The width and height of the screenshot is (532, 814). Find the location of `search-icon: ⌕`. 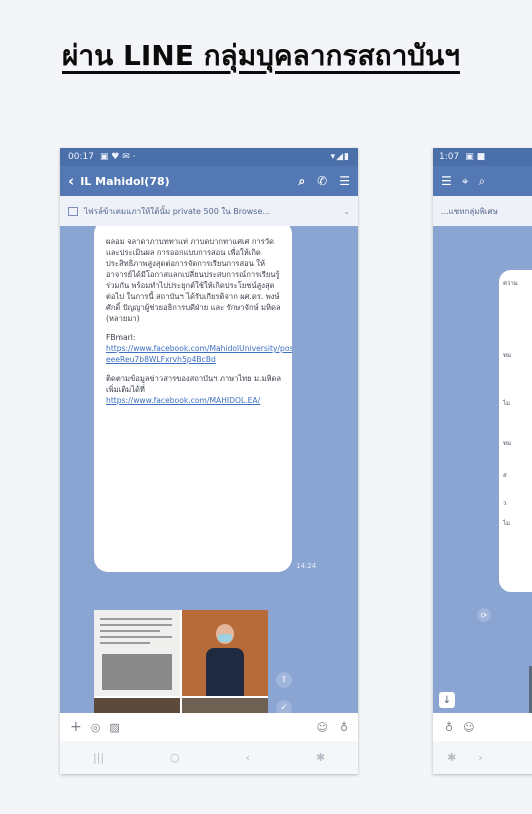

search-icon: ⌕ is located at coordinates (301, 181).